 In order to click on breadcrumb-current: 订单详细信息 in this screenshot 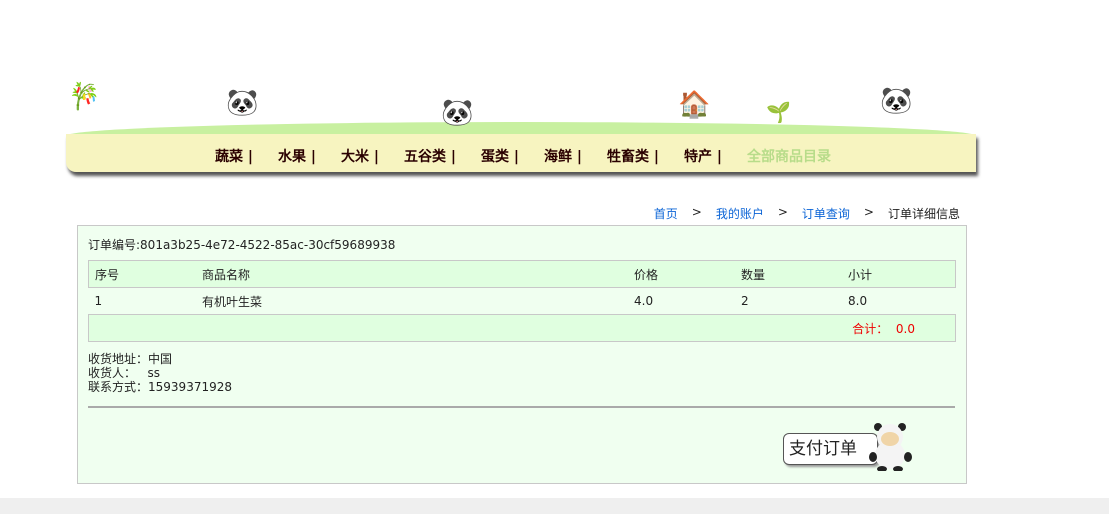, I will do `click(923, 214)`.